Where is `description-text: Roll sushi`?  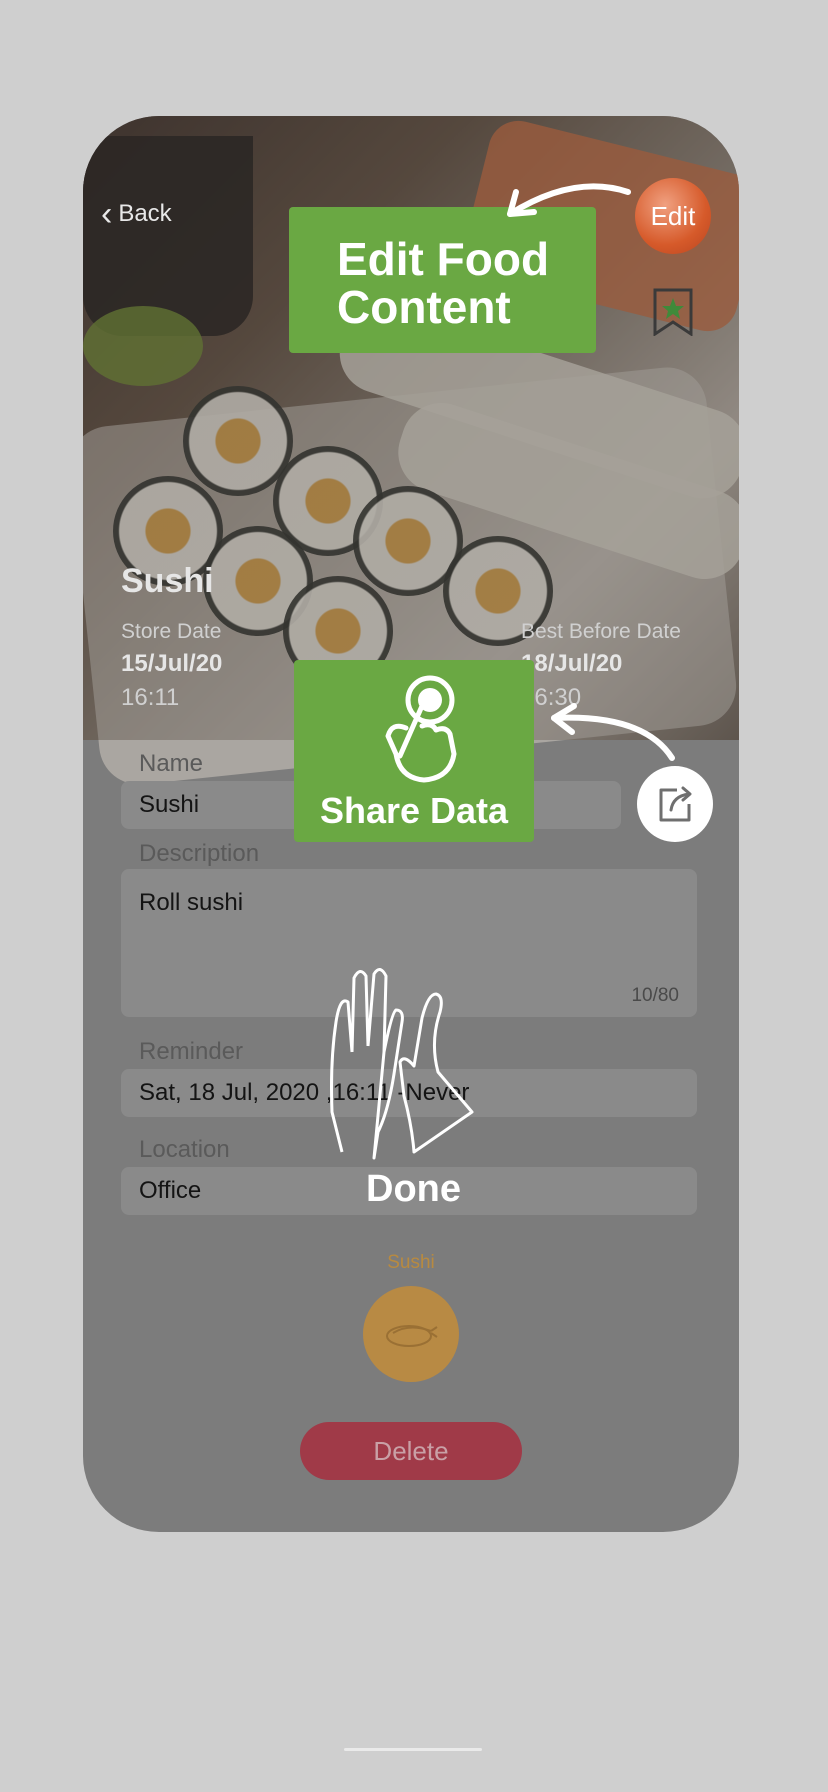 description-text: Roll sushi is located at coordinates (191, 902).